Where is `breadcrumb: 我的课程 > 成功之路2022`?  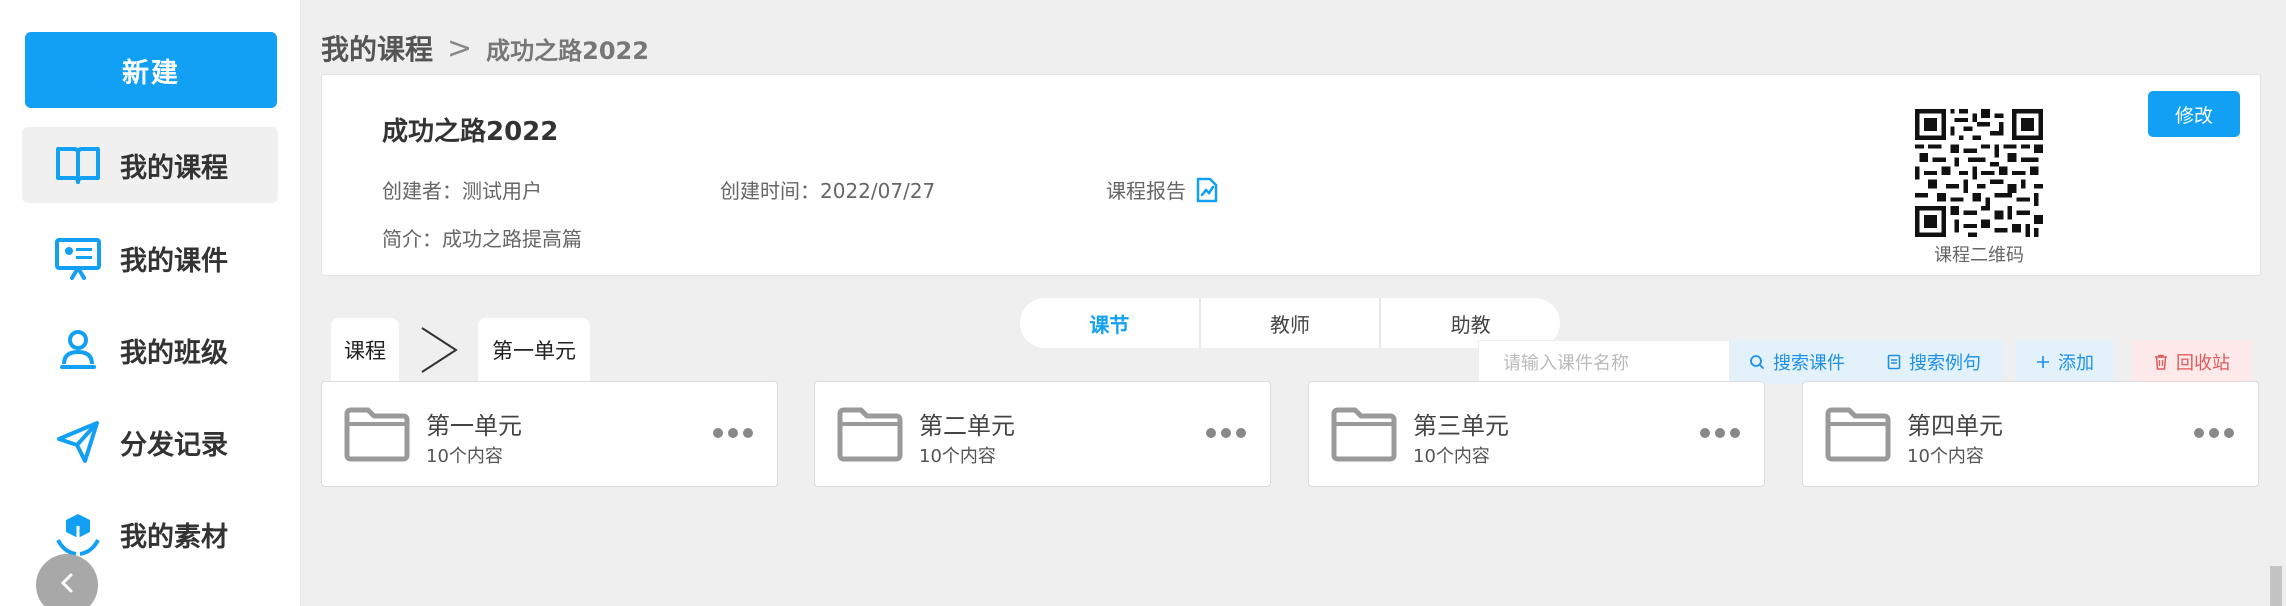 breadcrumb: 我的课程 > 成功之路2022 is located at coordinates (485, 48).